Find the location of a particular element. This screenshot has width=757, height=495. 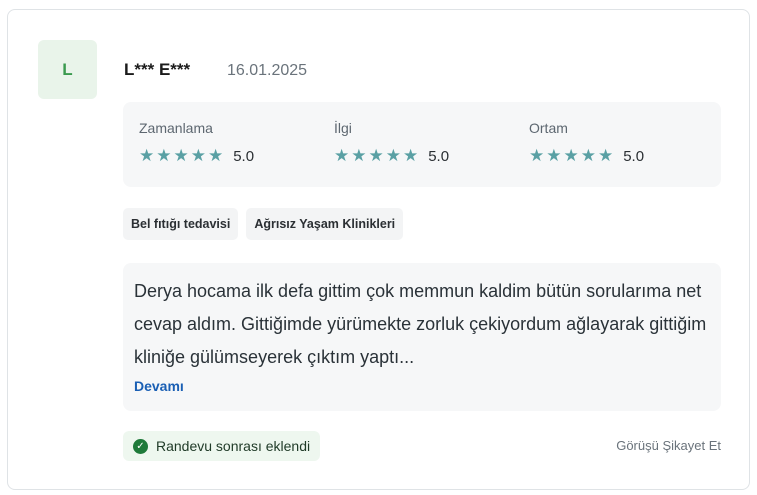

review-date: 16.01.2025 is located at coordinates (267, 70).